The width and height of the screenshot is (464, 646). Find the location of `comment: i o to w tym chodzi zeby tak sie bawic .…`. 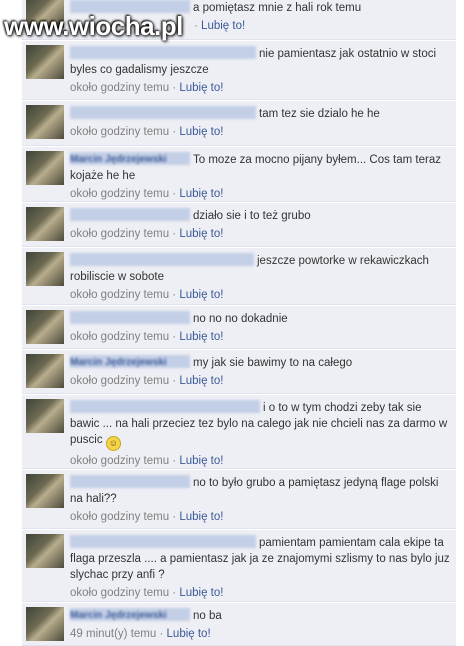

comment: i o to w tym chodzi zeby tak sie bawic .… is located at coordinates (239, 432).